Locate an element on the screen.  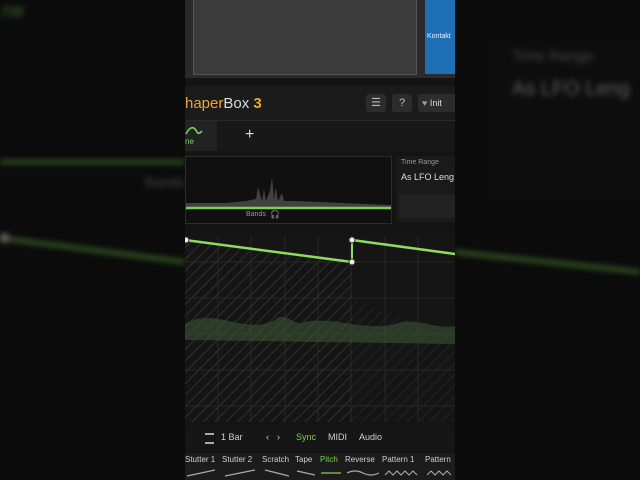
preset-tape: Tape is located at coordinates (303, 459).